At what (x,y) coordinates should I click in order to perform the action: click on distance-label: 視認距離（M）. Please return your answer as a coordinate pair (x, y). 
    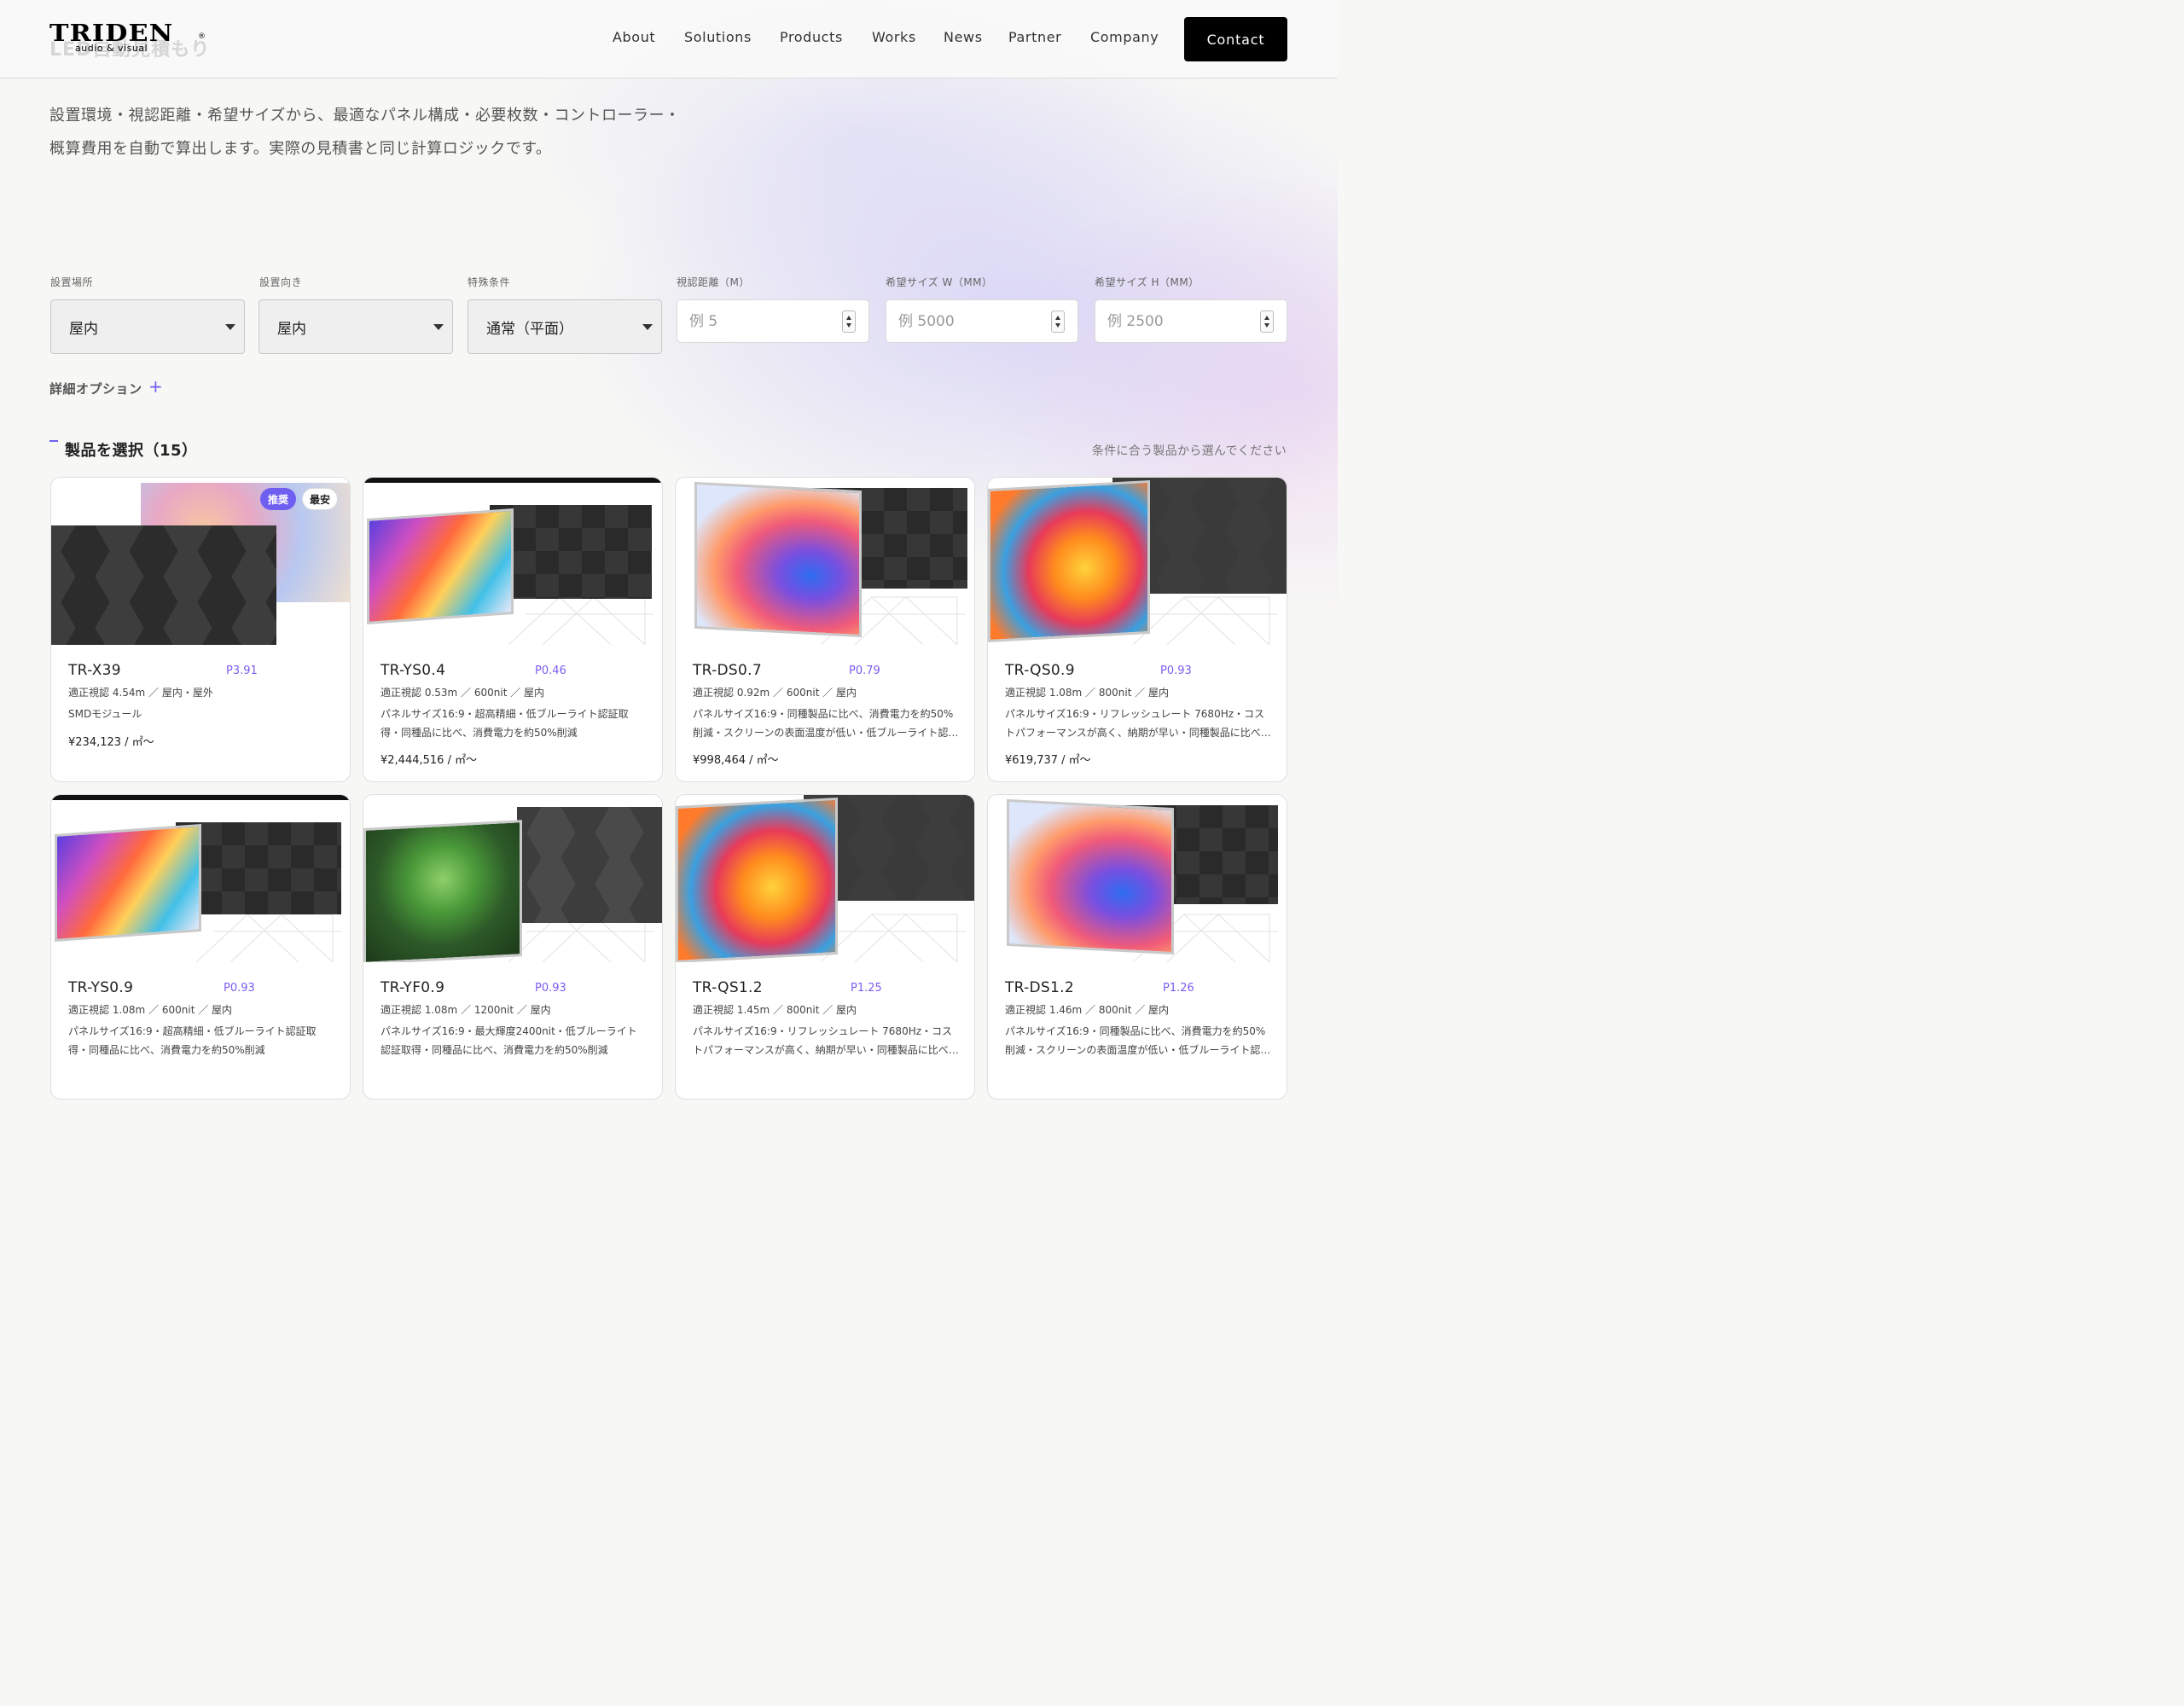
    Looking at the image, I should click on (713, 282).